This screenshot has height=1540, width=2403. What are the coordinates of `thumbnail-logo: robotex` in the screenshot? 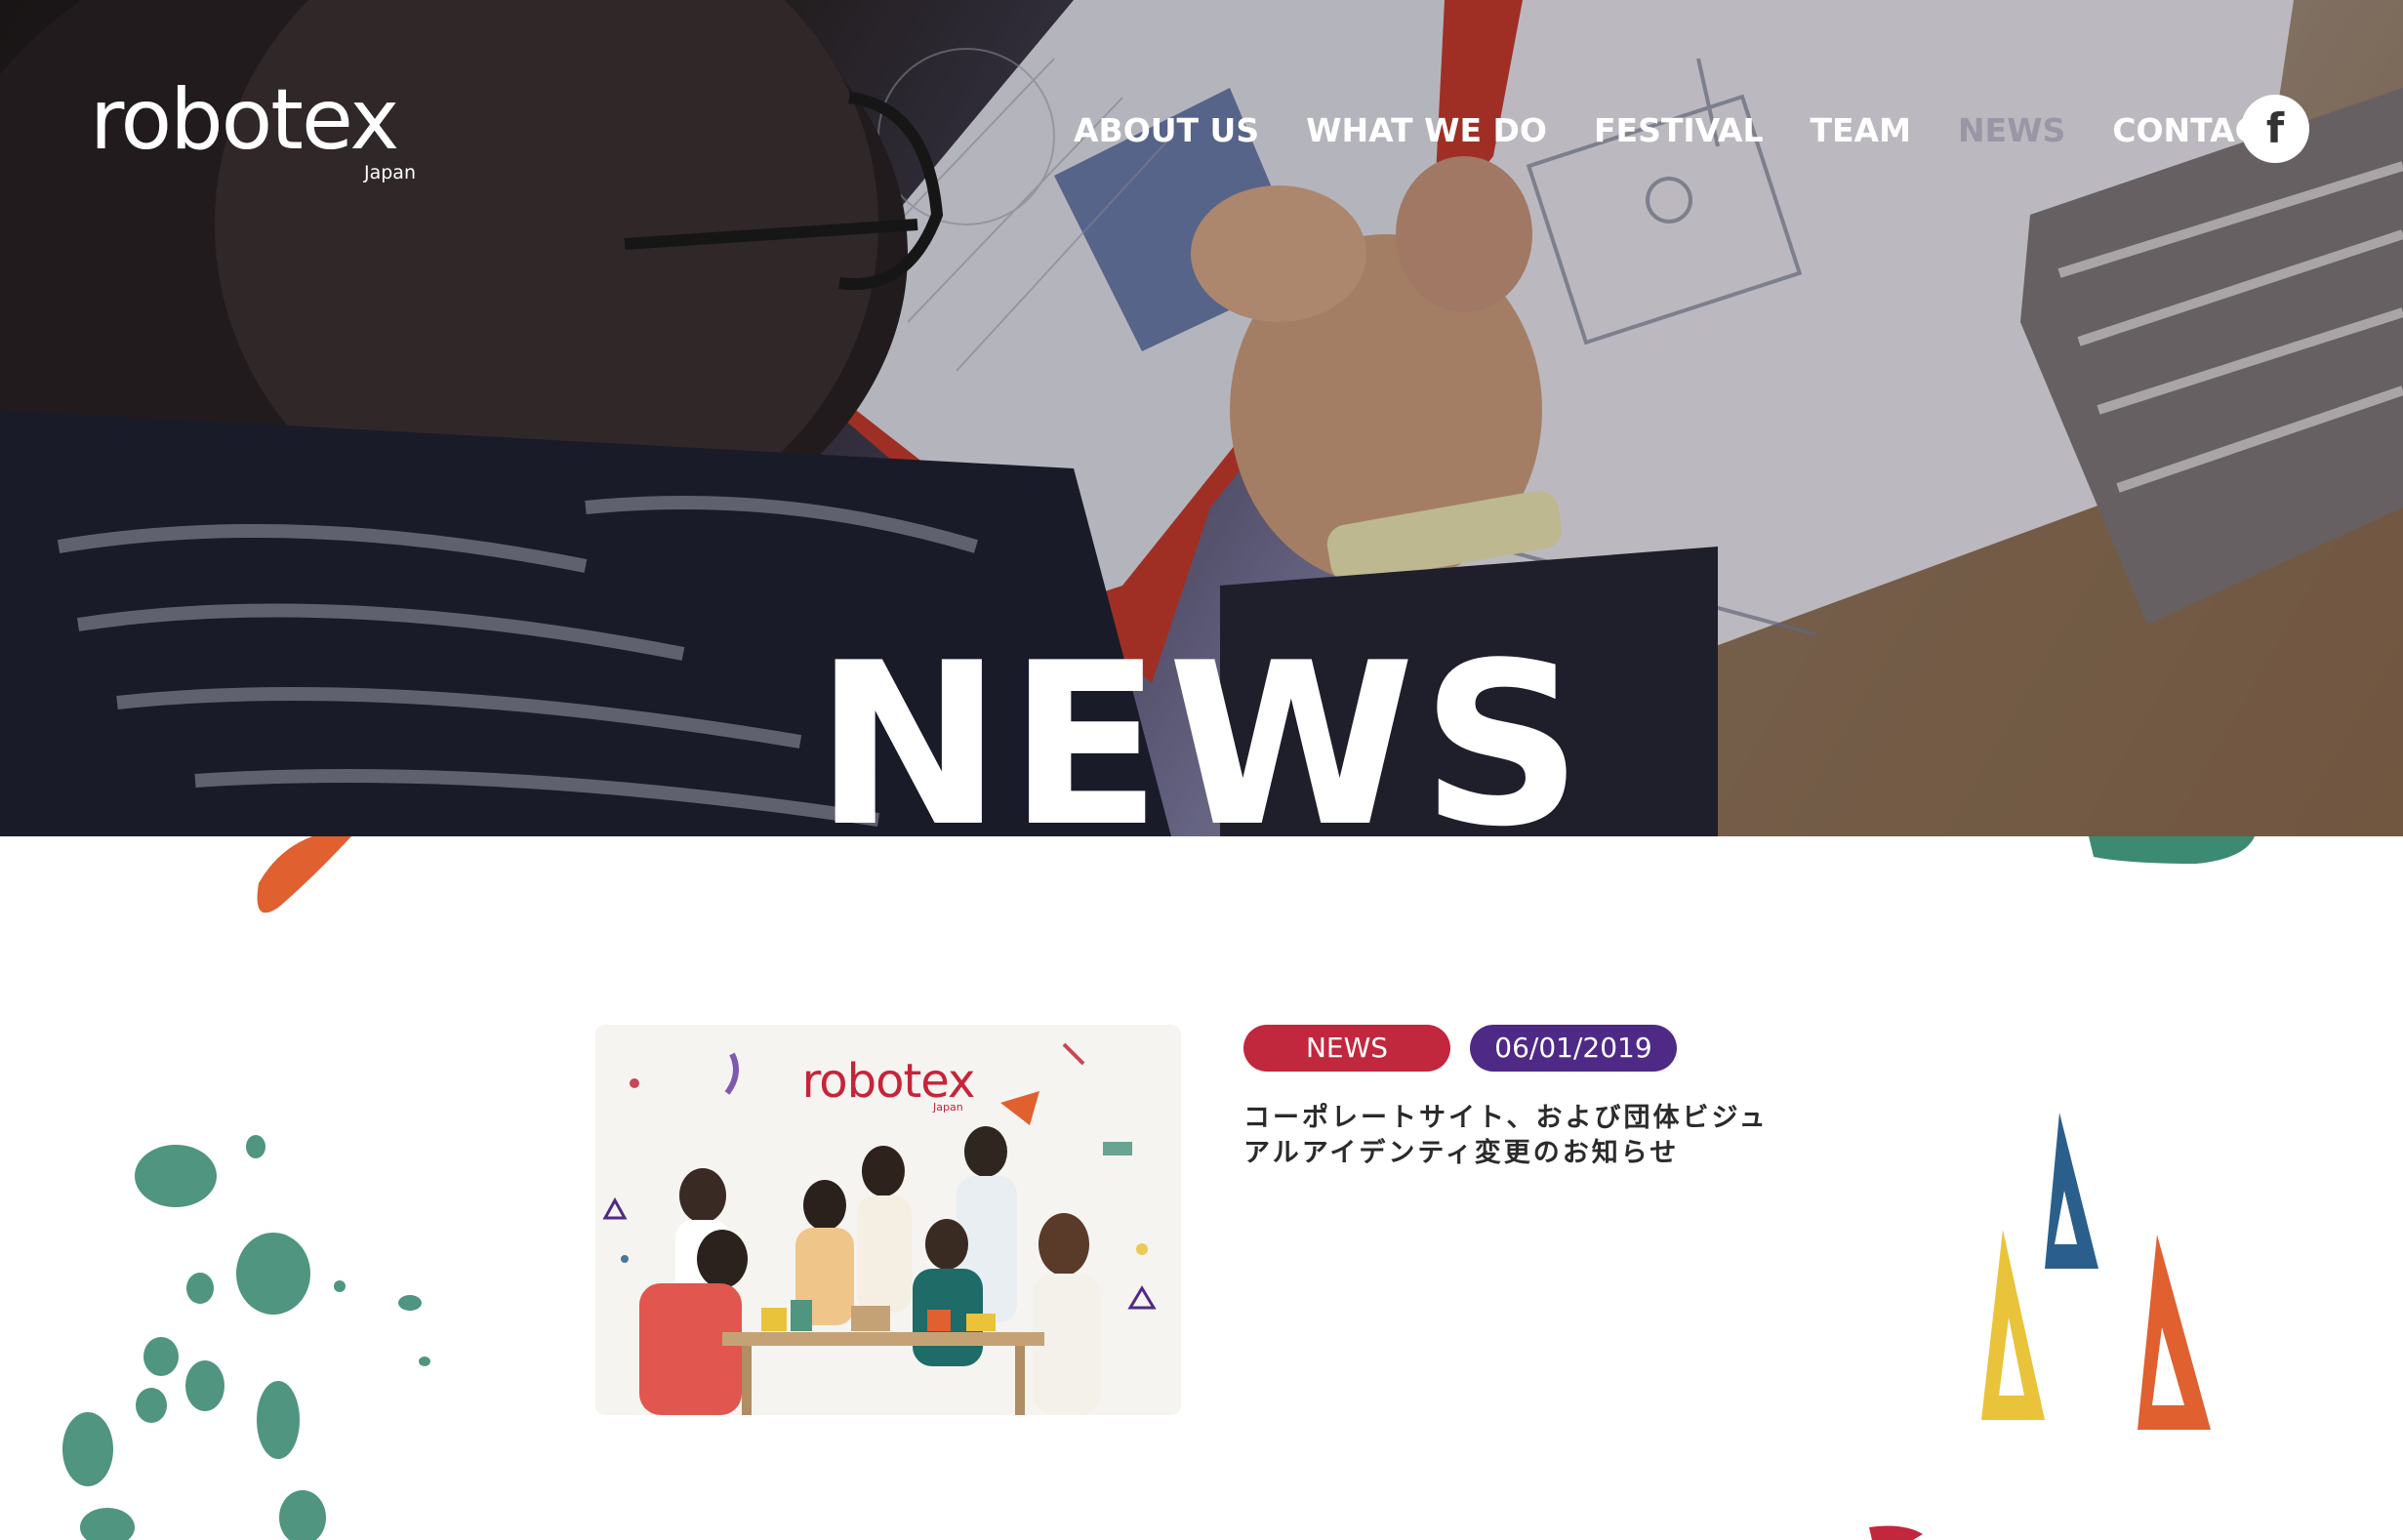 It's located at (888, 1081).